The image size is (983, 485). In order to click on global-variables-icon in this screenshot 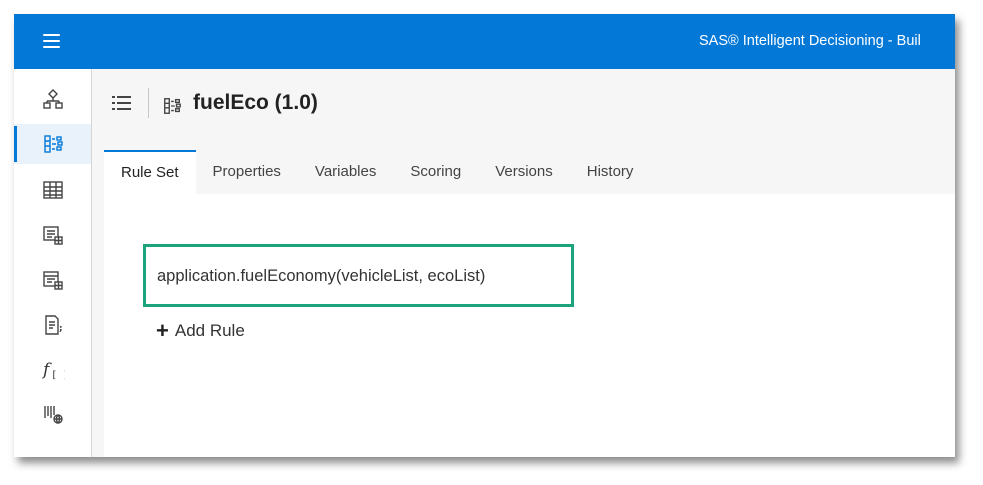, I will do `click(53, 415)`.